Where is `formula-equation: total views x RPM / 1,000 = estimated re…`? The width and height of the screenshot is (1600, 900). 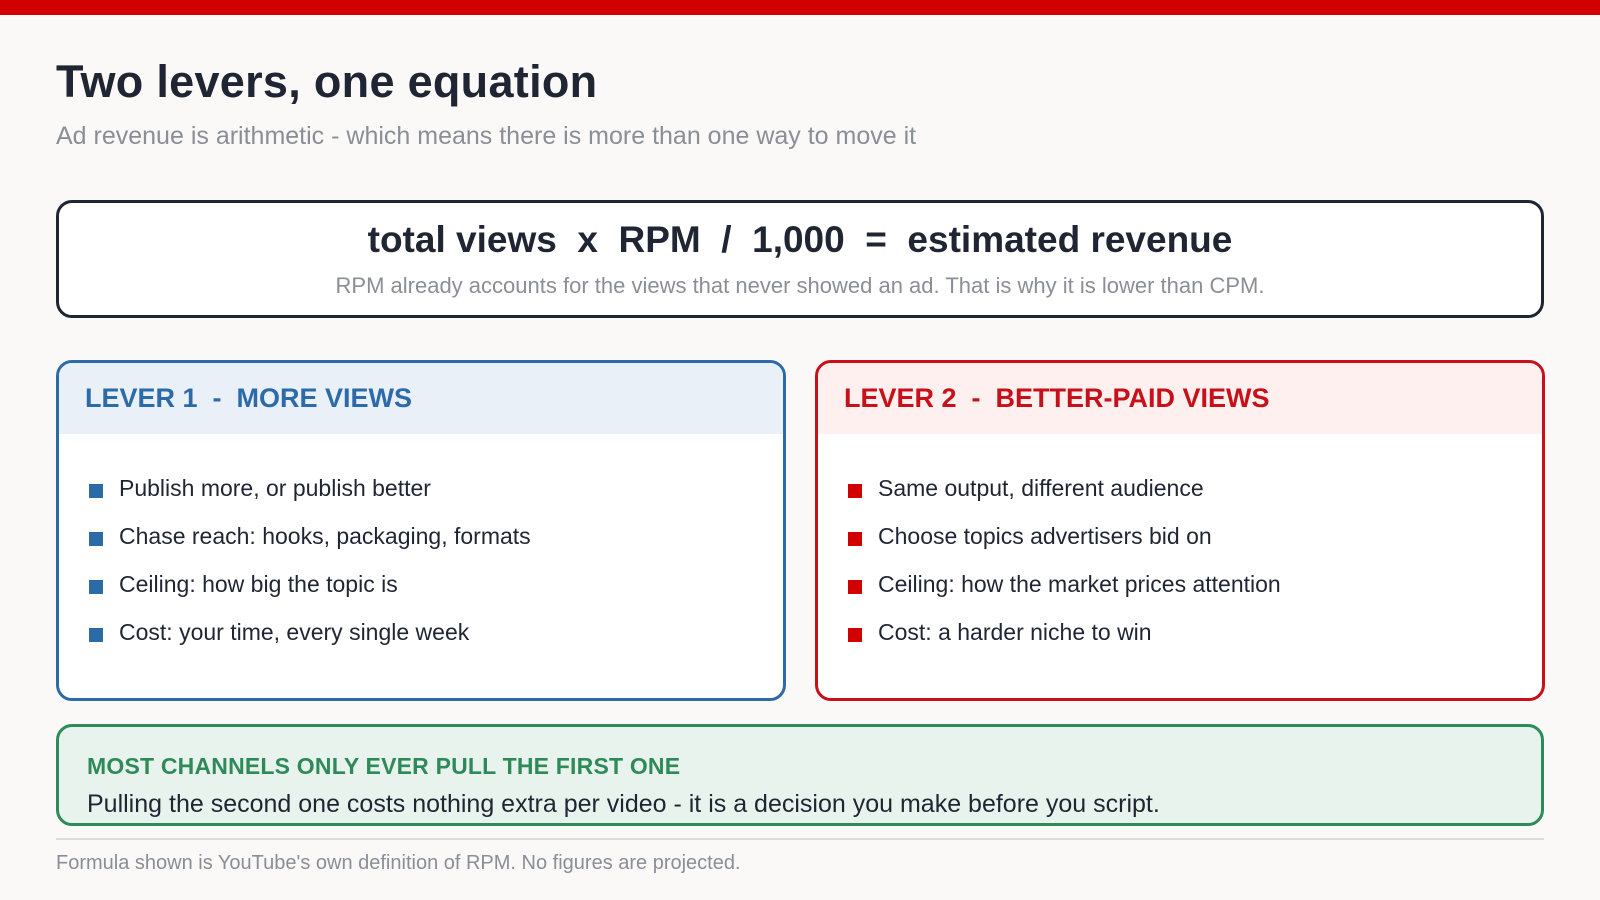 formula-equation: total views x RPM / 1,000 = estimated re… is located at coordinates (800, 239).